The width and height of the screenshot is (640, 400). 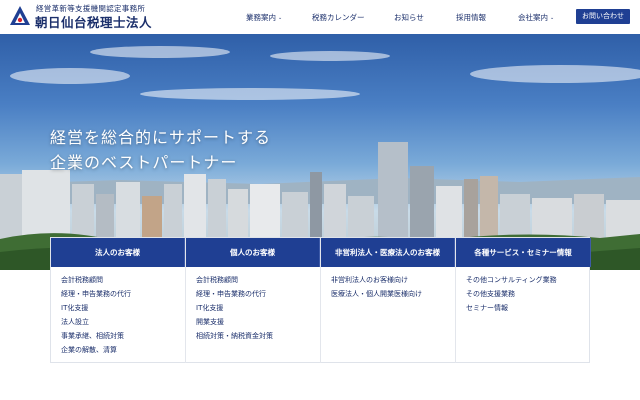 I want to click on service-link-list: 非営利法人のお客様向け 医療法人・個人開業医様向け, so click(x=388, y=284).